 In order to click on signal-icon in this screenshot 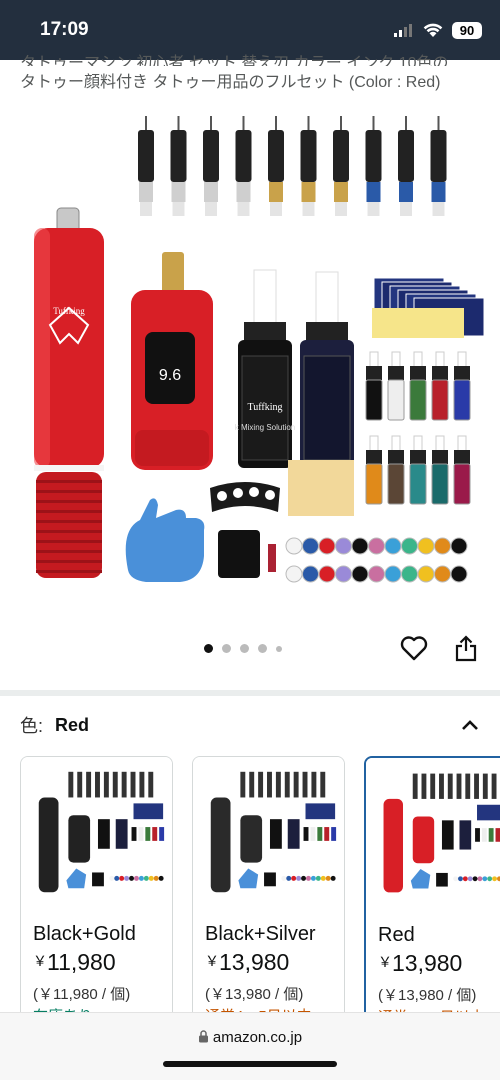, I will do `click(403, 30)`.